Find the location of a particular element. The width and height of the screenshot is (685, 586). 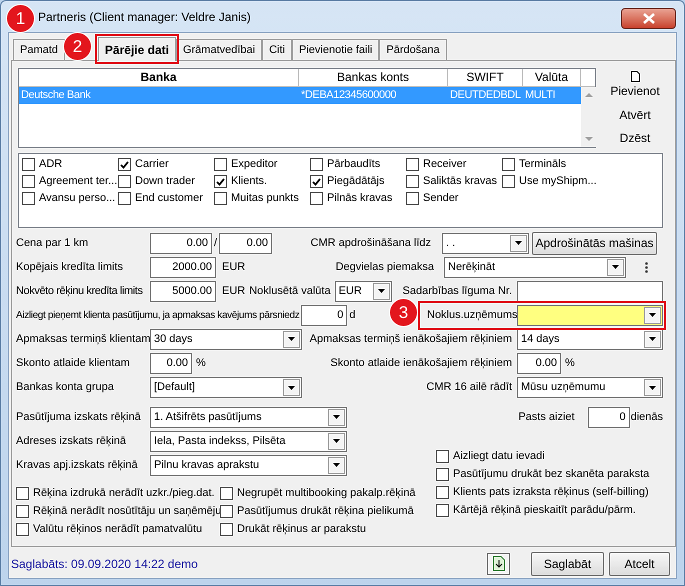

tab: Grāmatvedībai is located at coordinates (219, 49).